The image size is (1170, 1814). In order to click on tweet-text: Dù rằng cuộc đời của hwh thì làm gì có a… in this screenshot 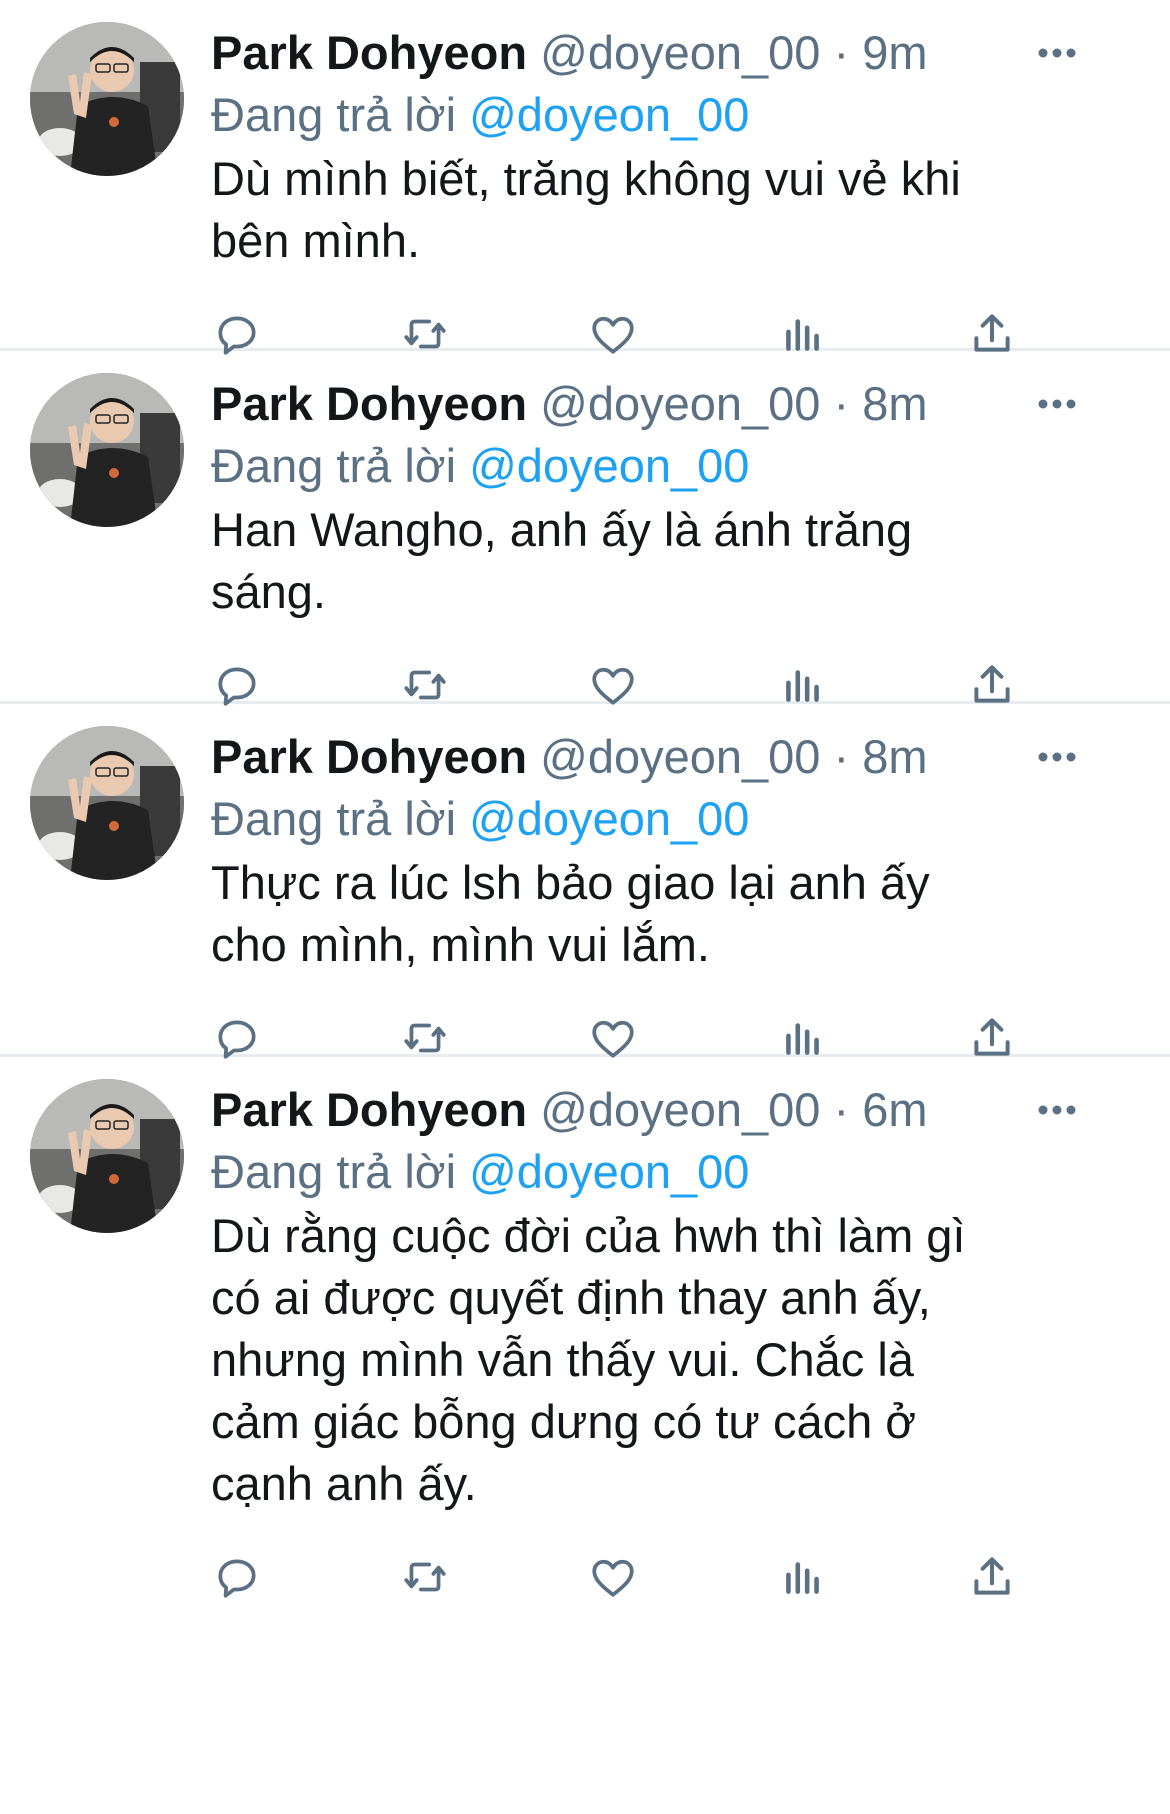, I will do `click(588, 1359)`.